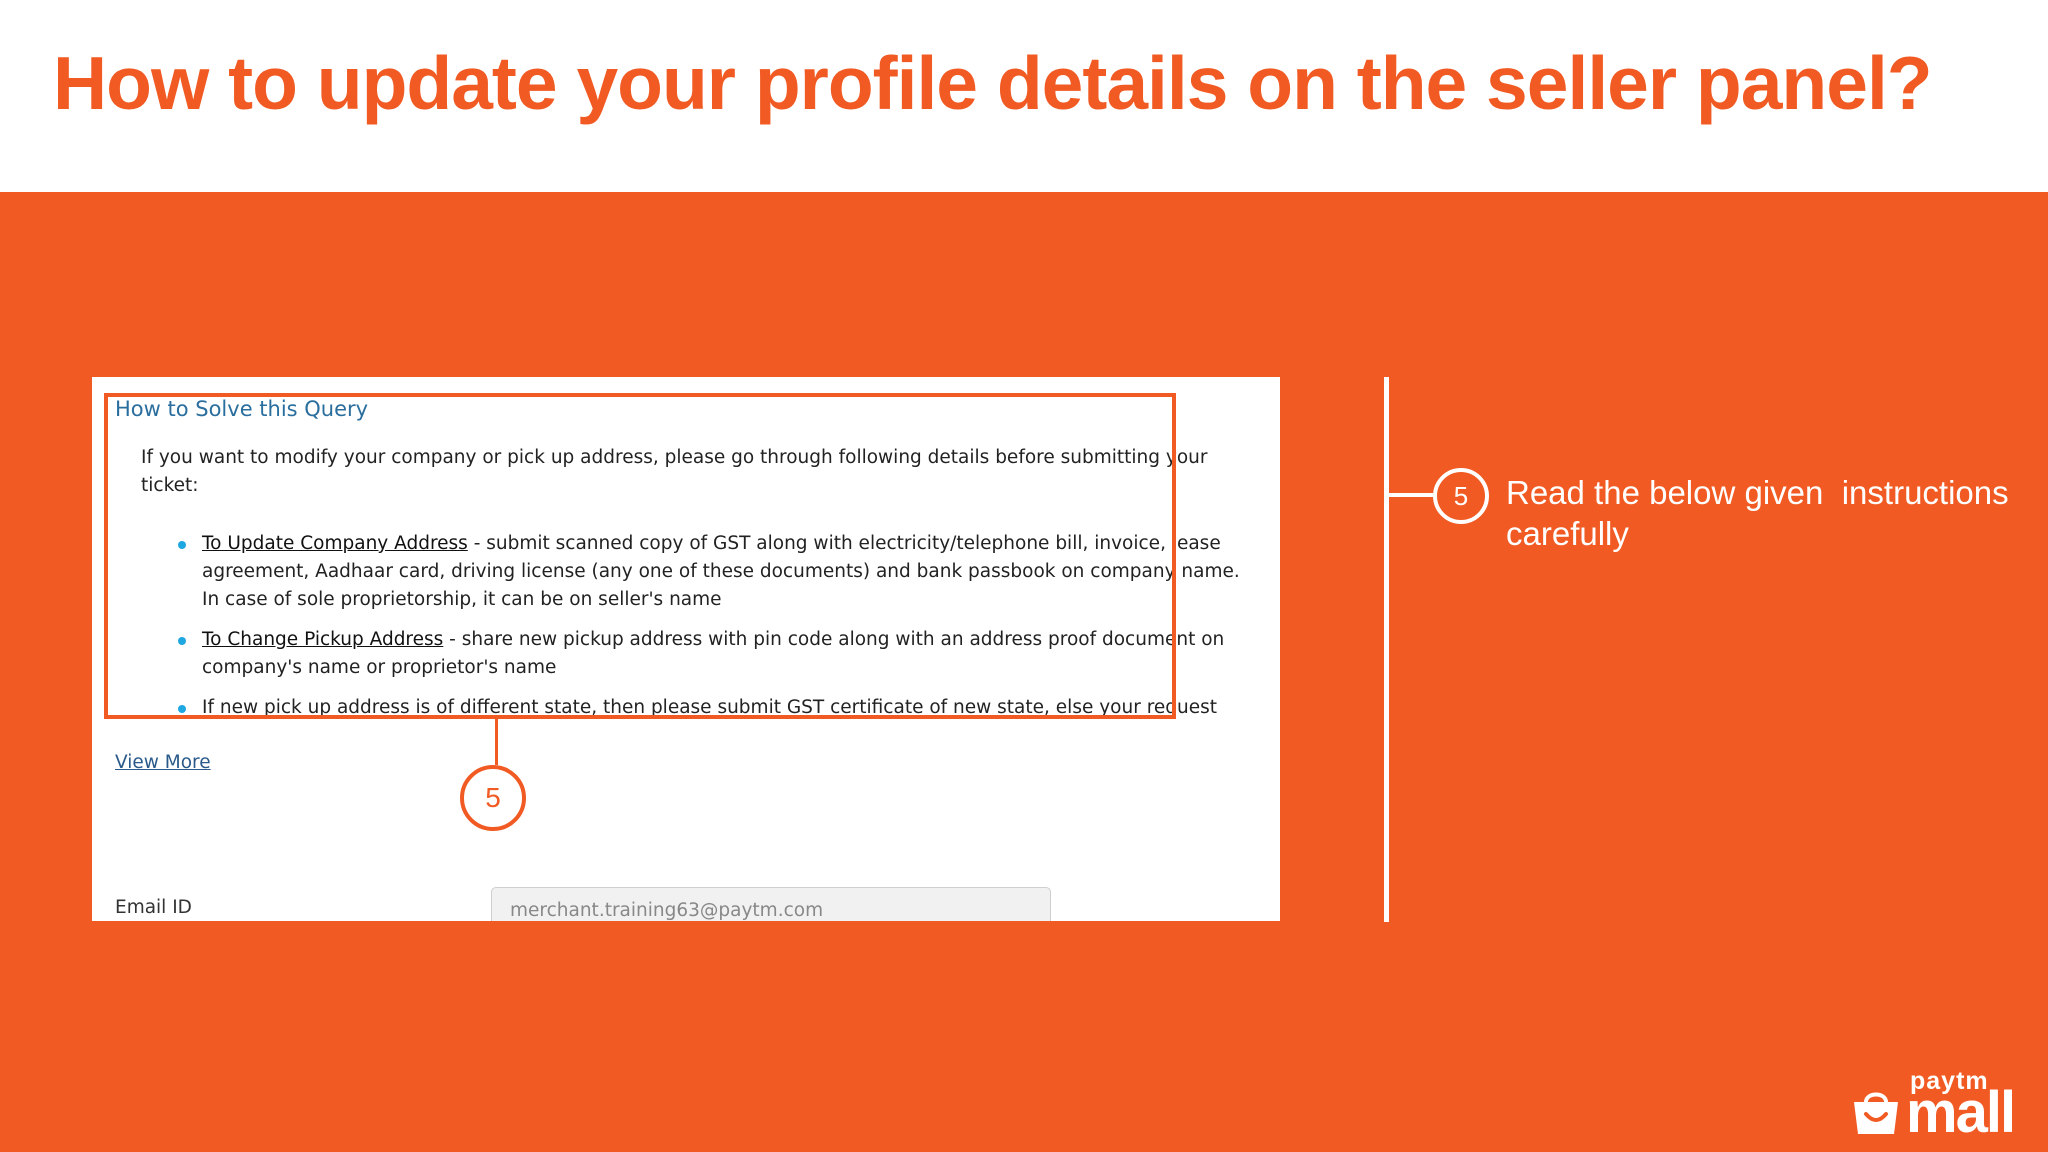 The width and height of the screenshot is (2048, 1152). I want to click on highlight-box, so click(640, 556).